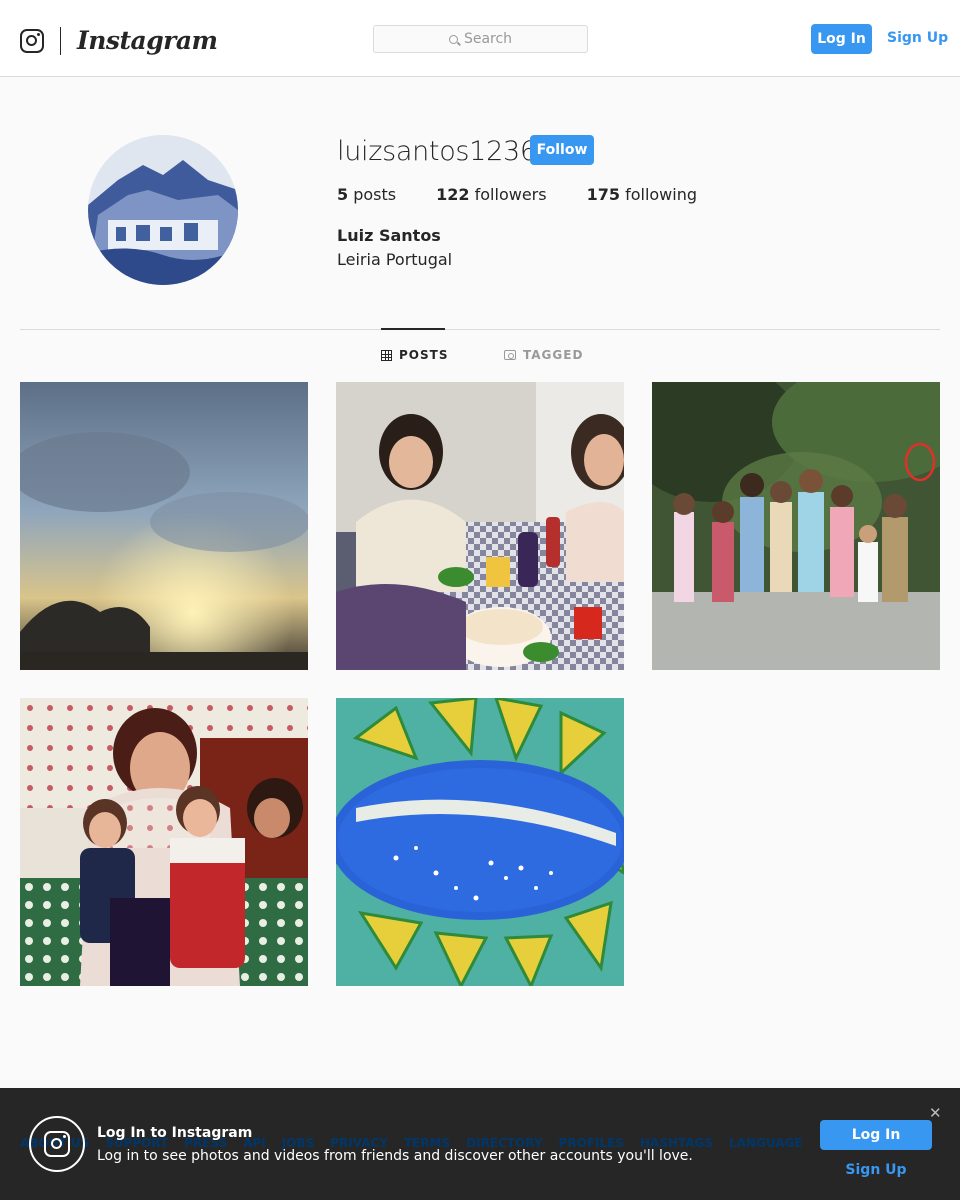  Describe the element at coordinates (395, 259) in the screenshot. I see `profile-bio: Leiria Portugal` at that location.